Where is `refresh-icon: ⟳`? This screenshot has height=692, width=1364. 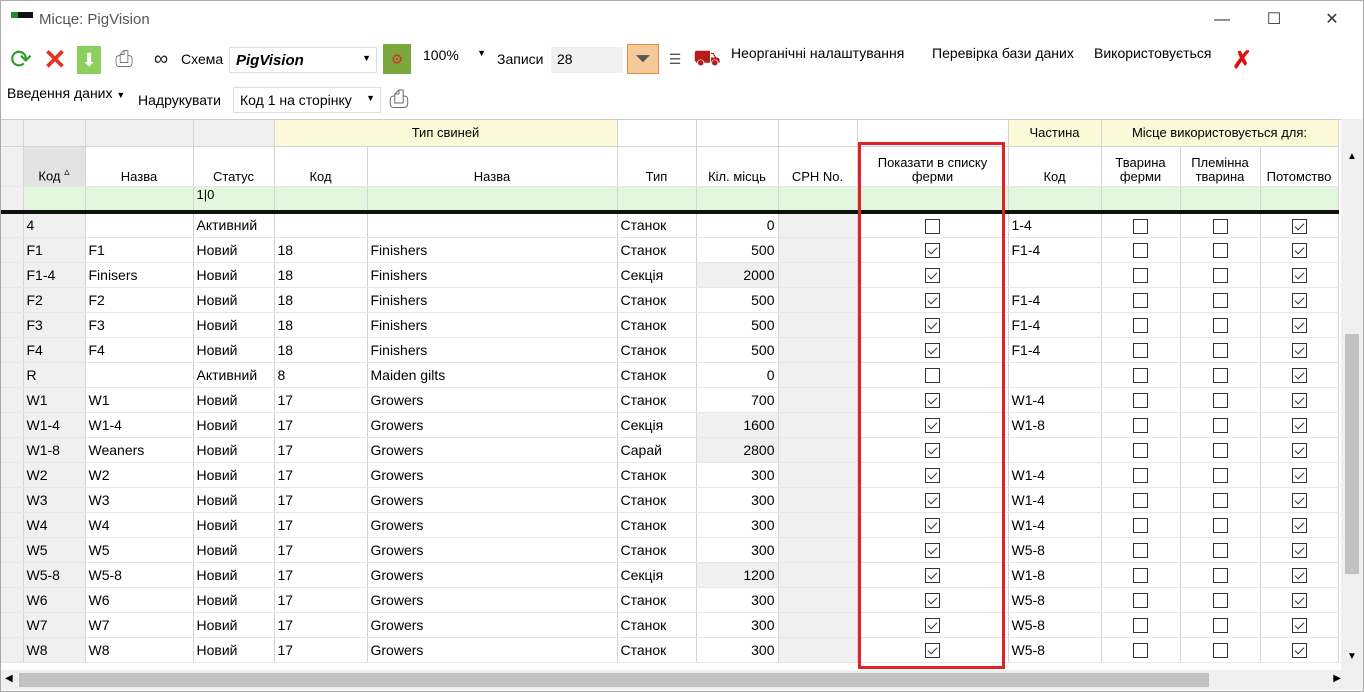
refresh-icon: ⟳ is located at coordinates (21, 59).